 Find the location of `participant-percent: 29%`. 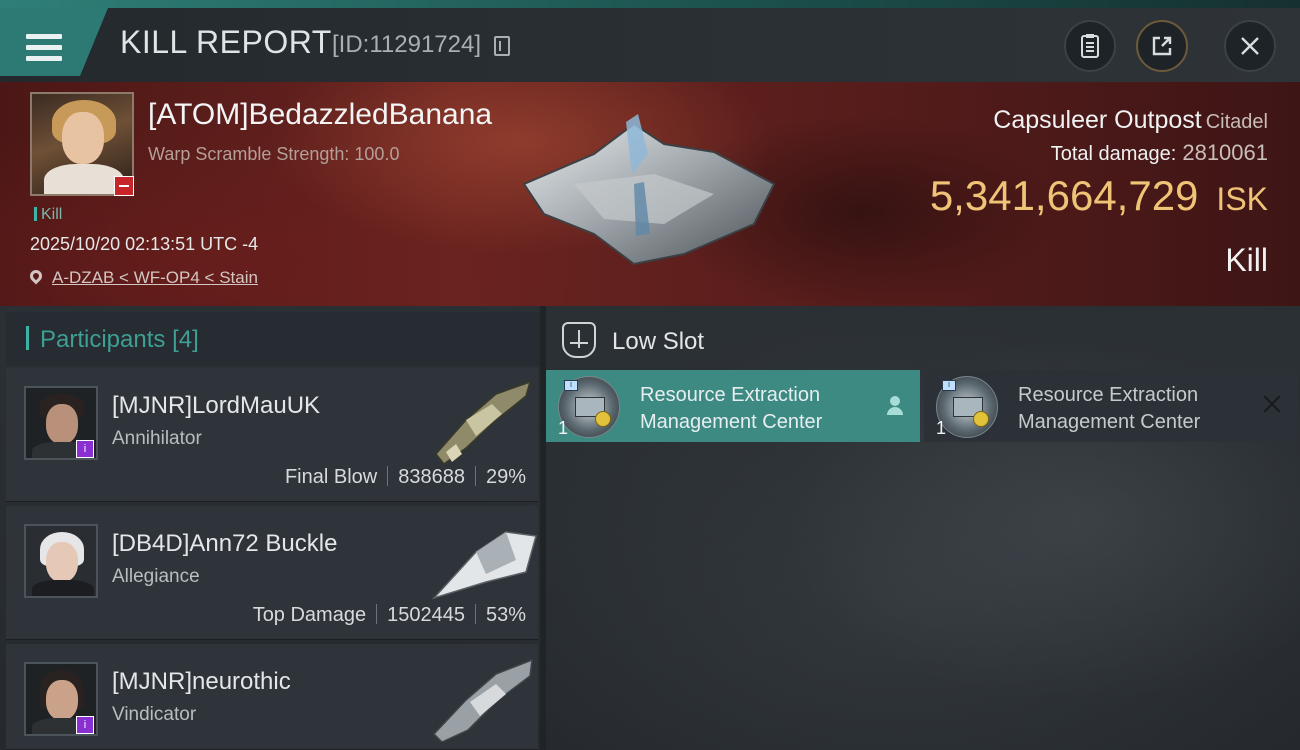

participant-percent: 29% is located at coordinates (505, 477).